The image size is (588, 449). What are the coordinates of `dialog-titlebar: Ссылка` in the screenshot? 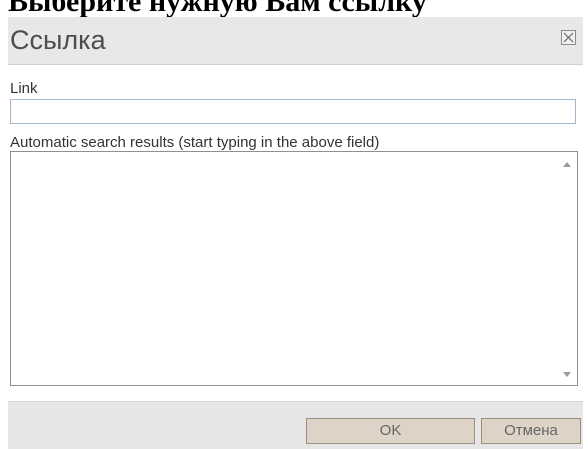 It's located at (295, 41).